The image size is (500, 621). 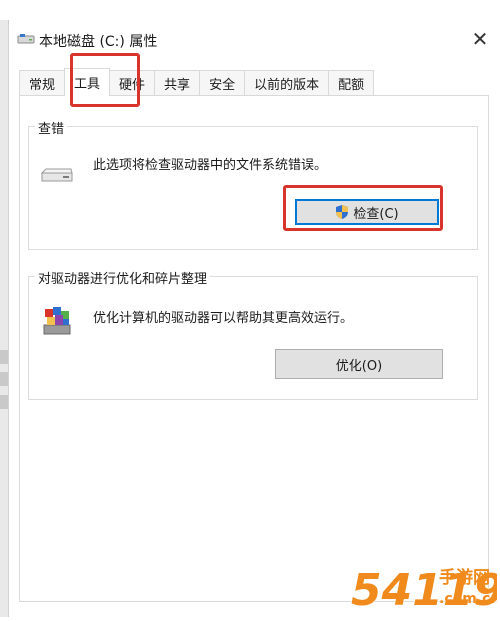 What do you see at coordinates (42, 83) in the screenshot?
I see `tab-general: 常规` at bounding box center [42, 83].